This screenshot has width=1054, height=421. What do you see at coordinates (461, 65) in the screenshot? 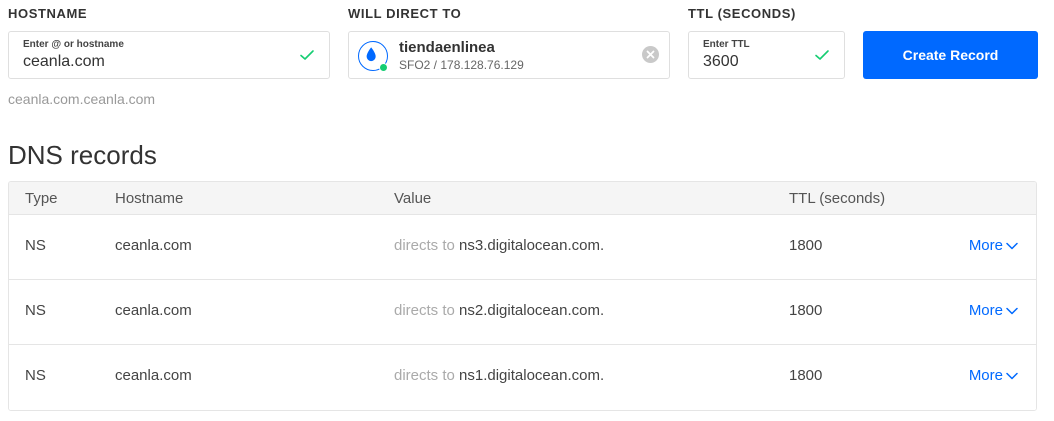
I see `droplet-region-ip: SFO2 / 178.128.76.129` at bounding box center [461, 65].